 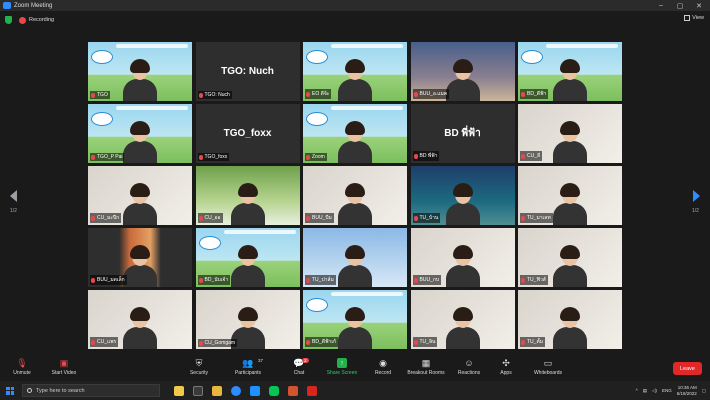 I want to click on participant-tile: TU_ตั้ม, so click(x=570, y=319).